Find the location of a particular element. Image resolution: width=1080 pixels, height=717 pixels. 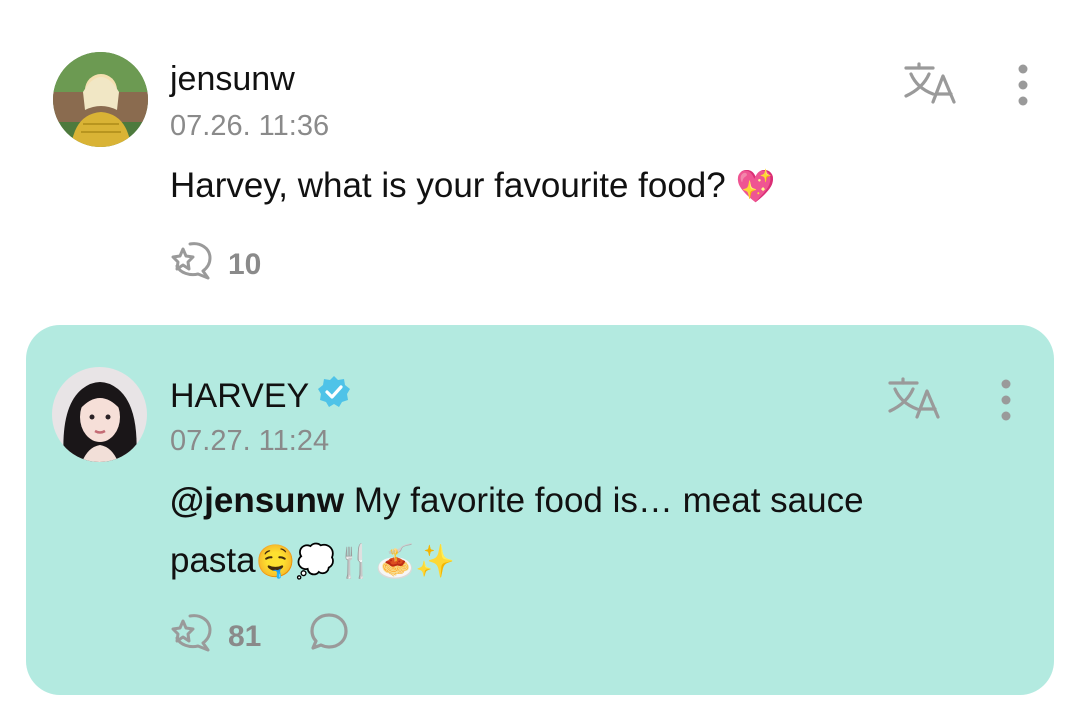

reaction-counter: 10 is located at coordinates (215, 265).